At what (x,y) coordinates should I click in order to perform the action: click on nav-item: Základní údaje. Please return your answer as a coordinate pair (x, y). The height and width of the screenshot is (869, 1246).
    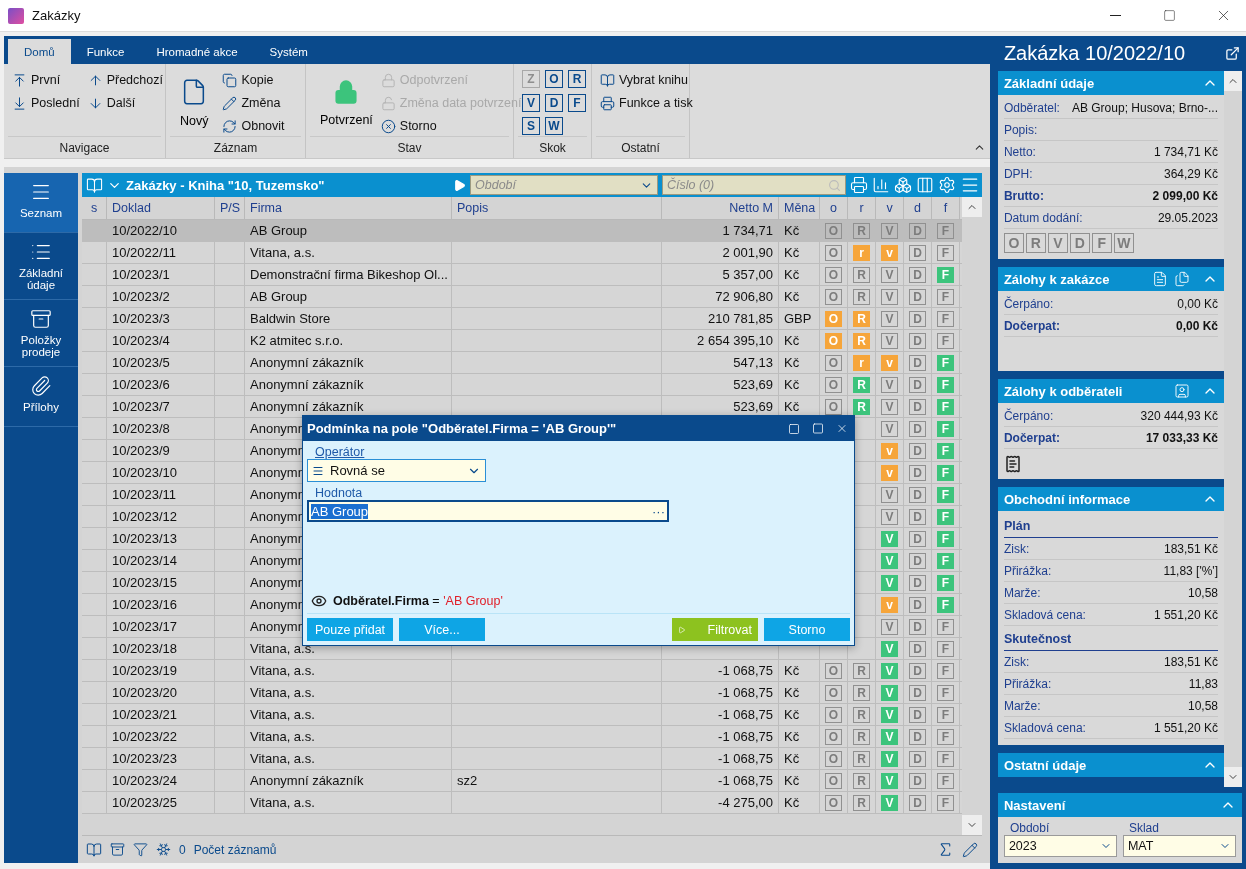
    Looking at the image, I should click on (41, 266).